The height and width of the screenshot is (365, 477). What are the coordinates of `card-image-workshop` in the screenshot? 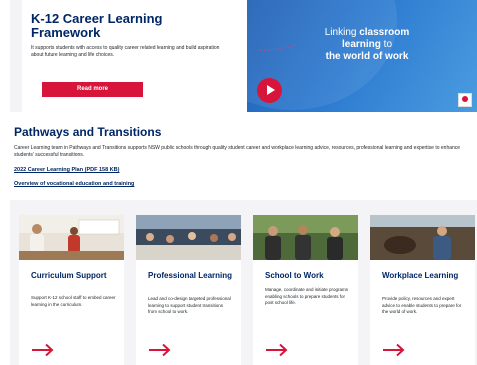 It's located at (188, 237).